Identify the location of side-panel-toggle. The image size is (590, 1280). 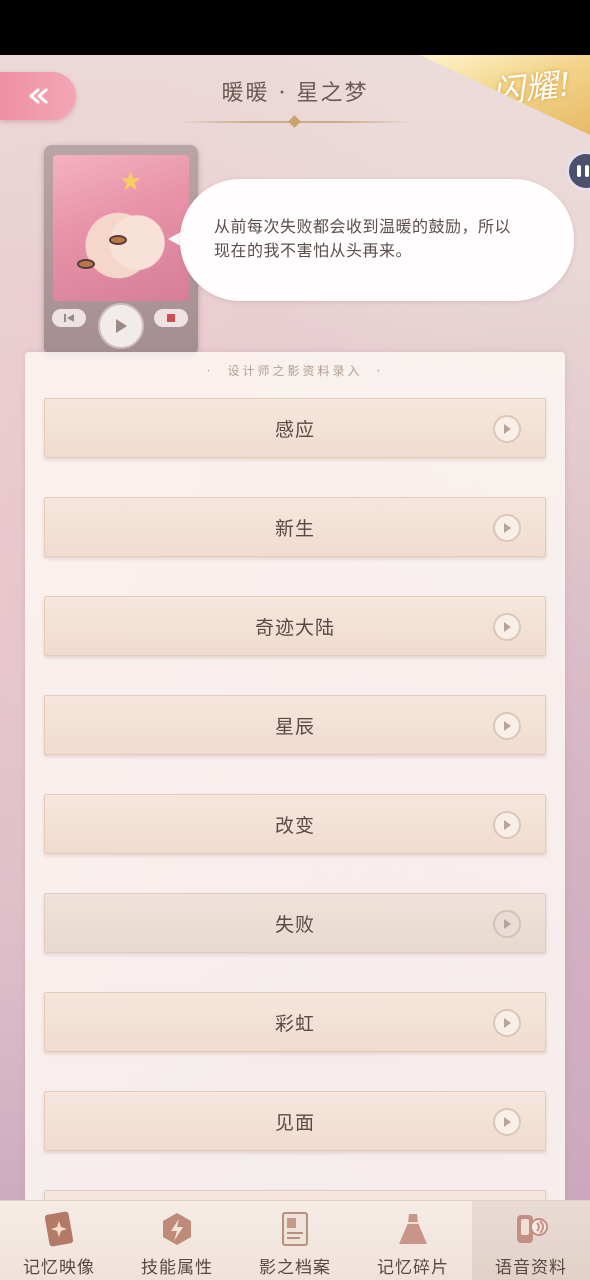
(578, 171).